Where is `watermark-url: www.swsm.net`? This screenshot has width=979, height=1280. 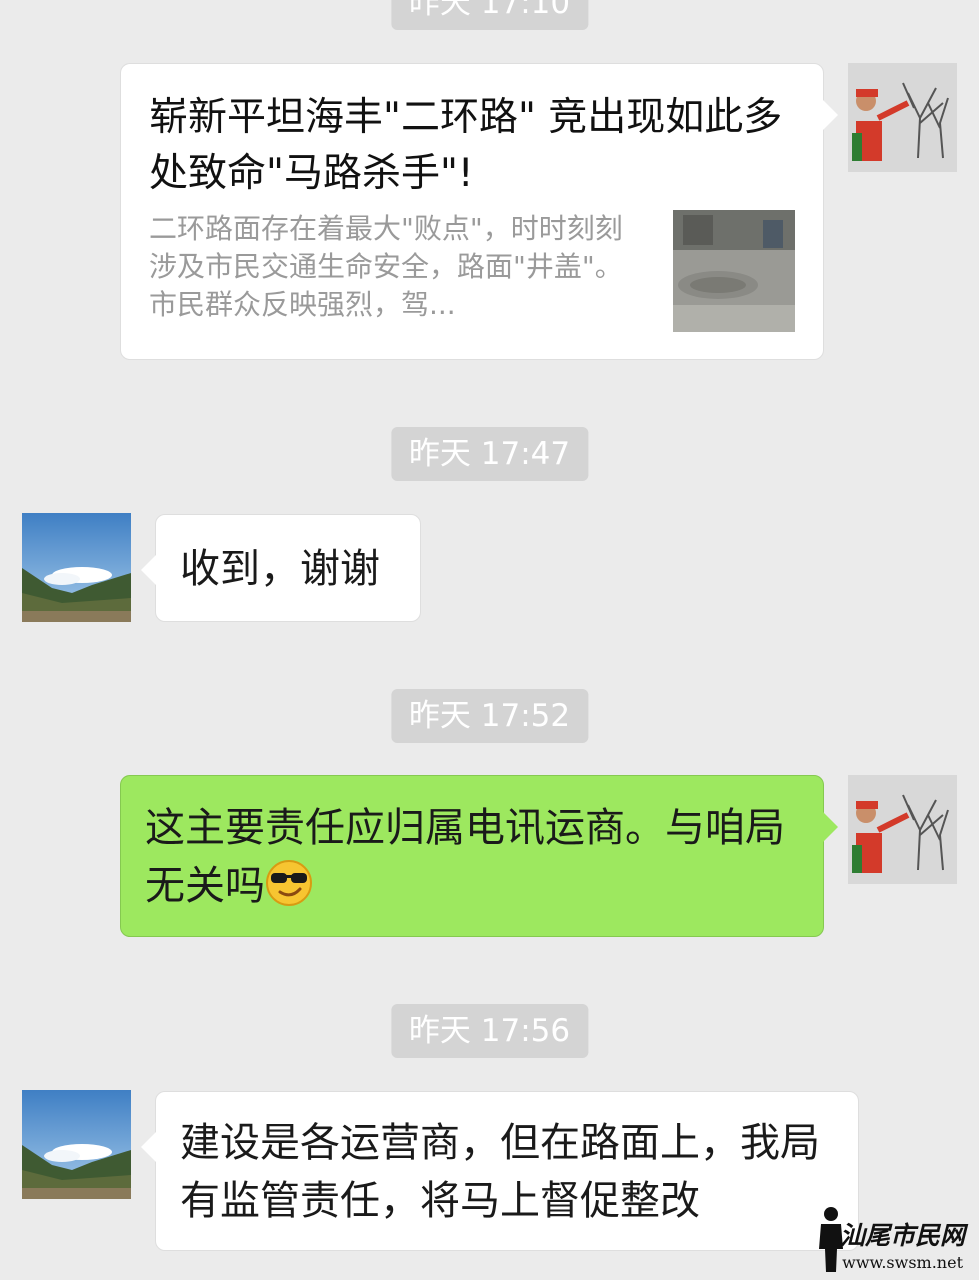
watermark-url: www.swsm.net is located at coordinates (902, 1262).